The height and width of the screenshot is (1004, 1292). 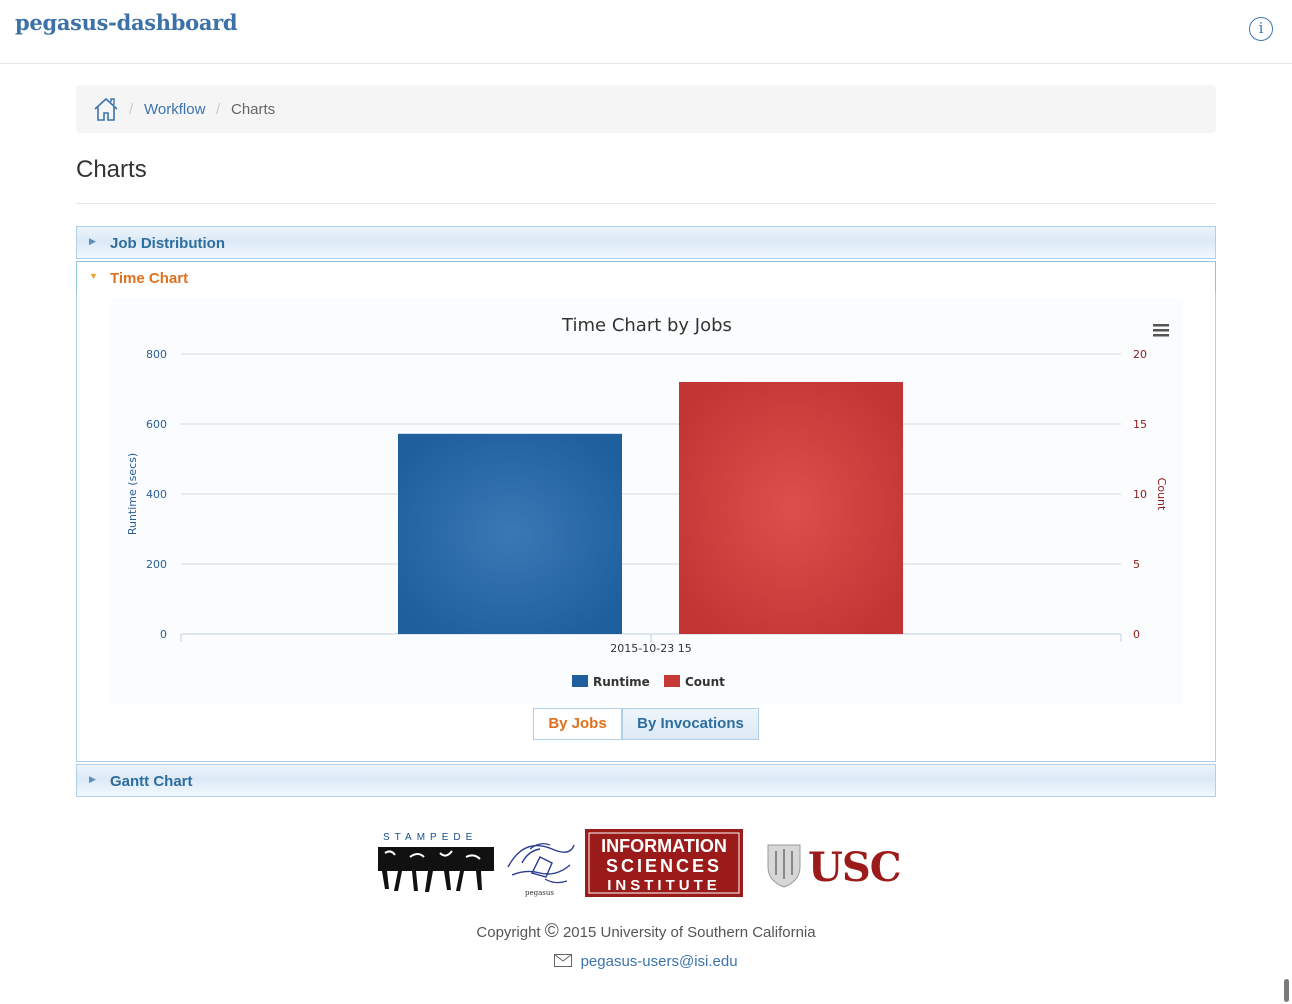 What do you see at coordinates (430, 837) in the screenshot?
I see `svg-text: STAMPEDE` at bounding box center [430, 837].